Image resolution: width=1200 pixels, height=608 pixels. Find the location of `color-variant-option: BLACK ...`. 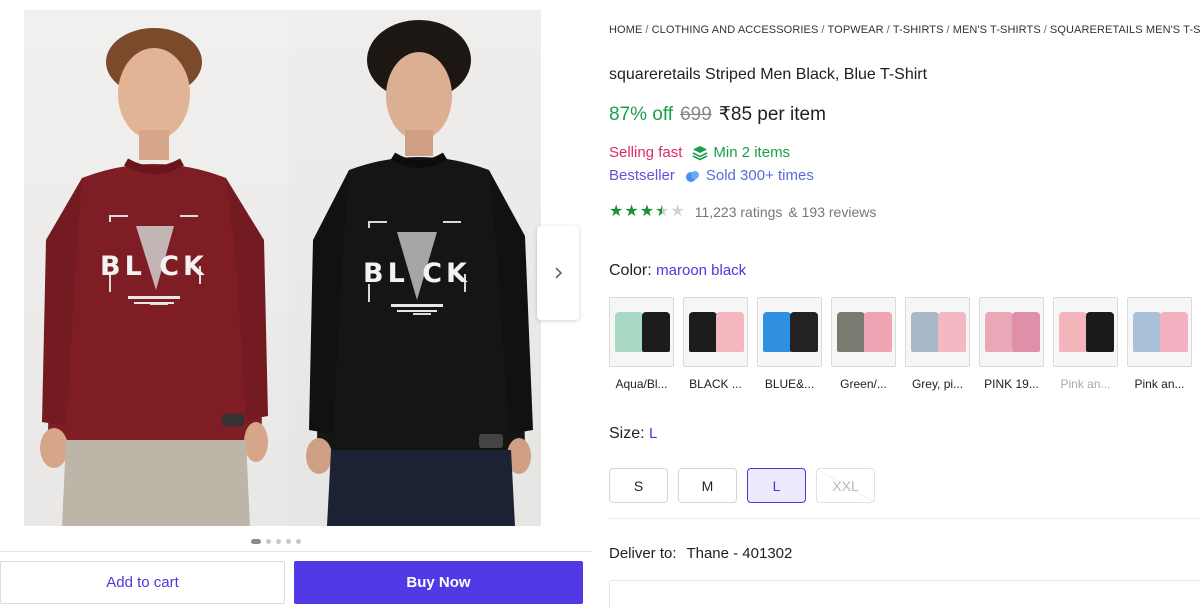

color-variant-option: BLACK ... is located at coordinates (715, 344).